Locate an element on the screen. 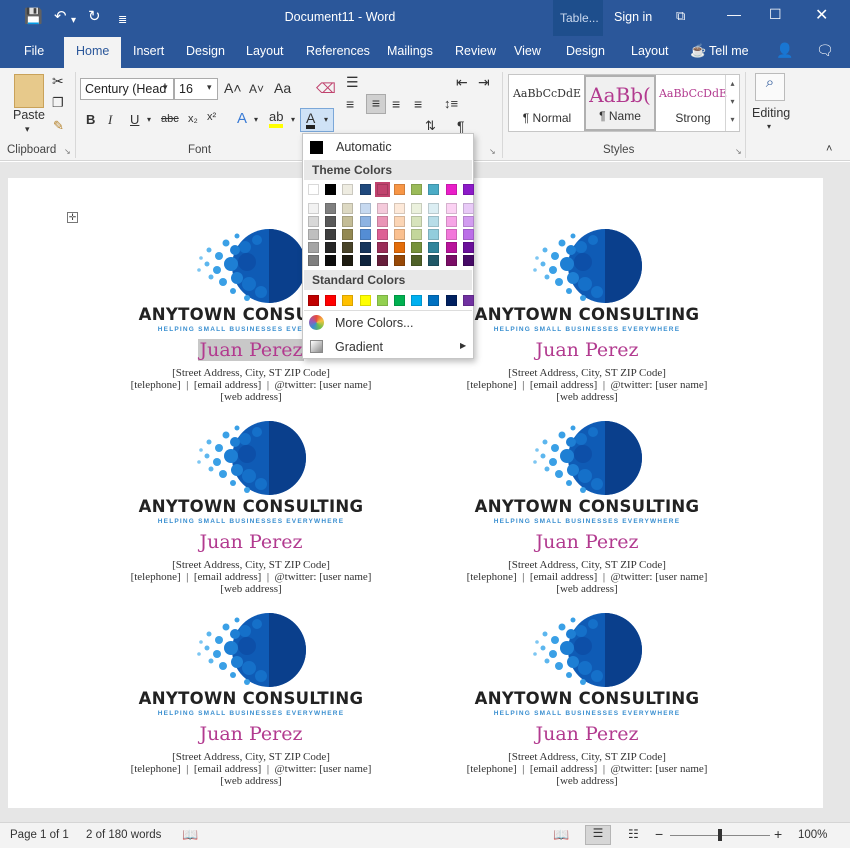 The image size is (850, 848). tab-insert: Insert is located at coordinates (148, 51).